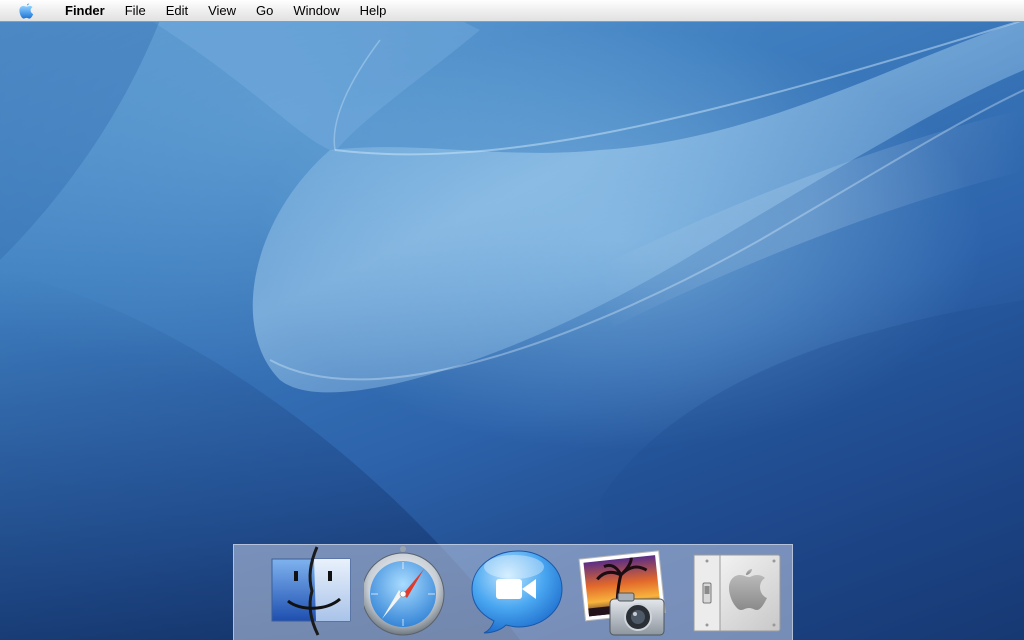 The width and height of the screenshot is (1024, 640). What do you see at coordinates (316, 11) in the screenshot?
I see `menu-window: Window` at bounding box center [316, 11].